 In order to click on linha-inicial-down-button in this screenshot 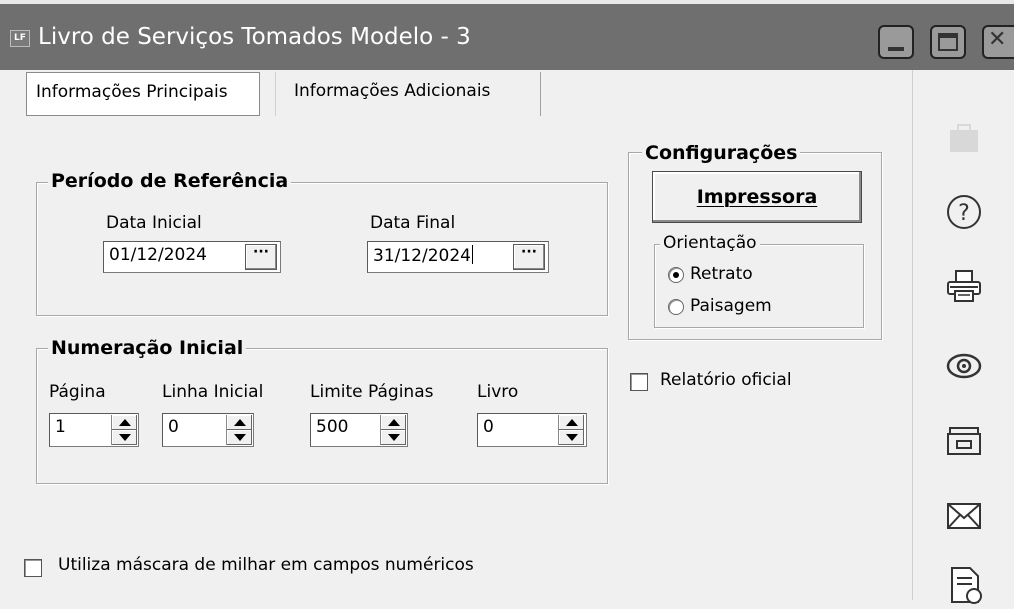, I will do `click(239, 437)`.